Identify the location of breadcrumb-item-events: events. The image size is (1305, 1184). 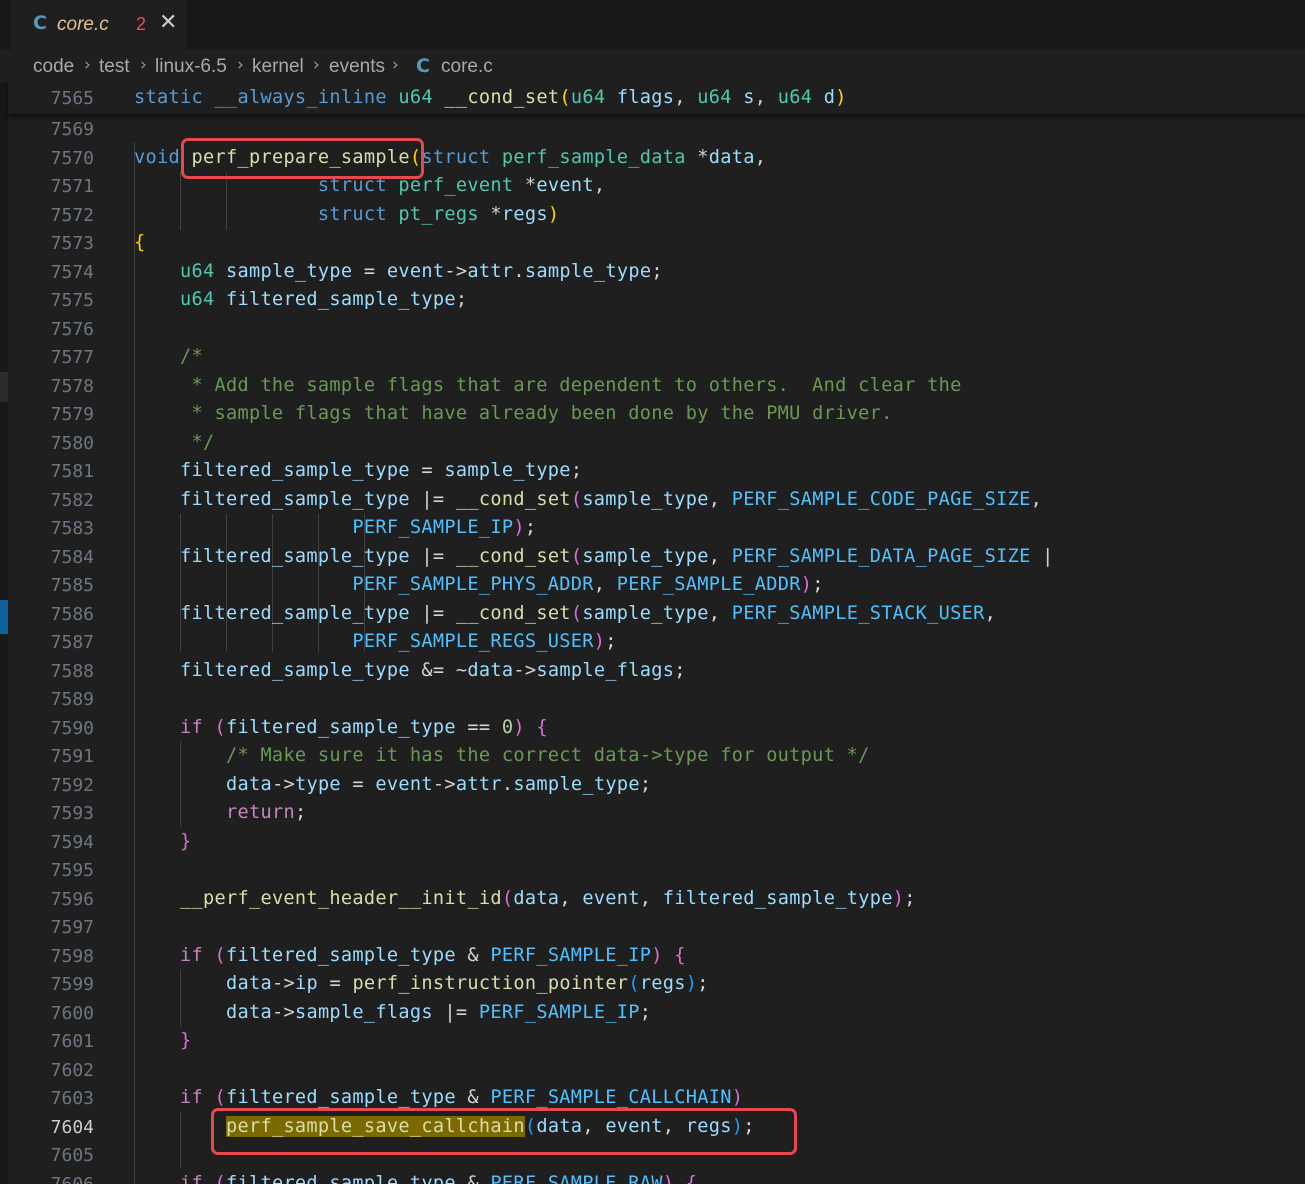
(357, 67).